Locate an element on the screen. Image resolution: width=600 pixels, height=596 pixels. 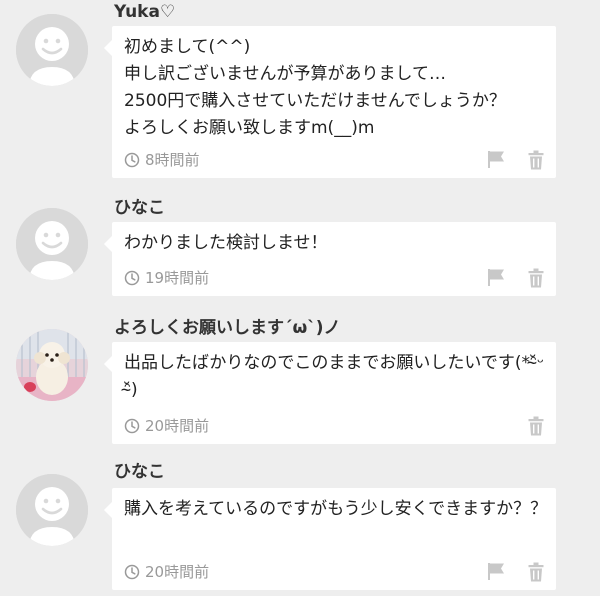
message-text: わかりました検討しませ！ is located at coordinates (226, 243).